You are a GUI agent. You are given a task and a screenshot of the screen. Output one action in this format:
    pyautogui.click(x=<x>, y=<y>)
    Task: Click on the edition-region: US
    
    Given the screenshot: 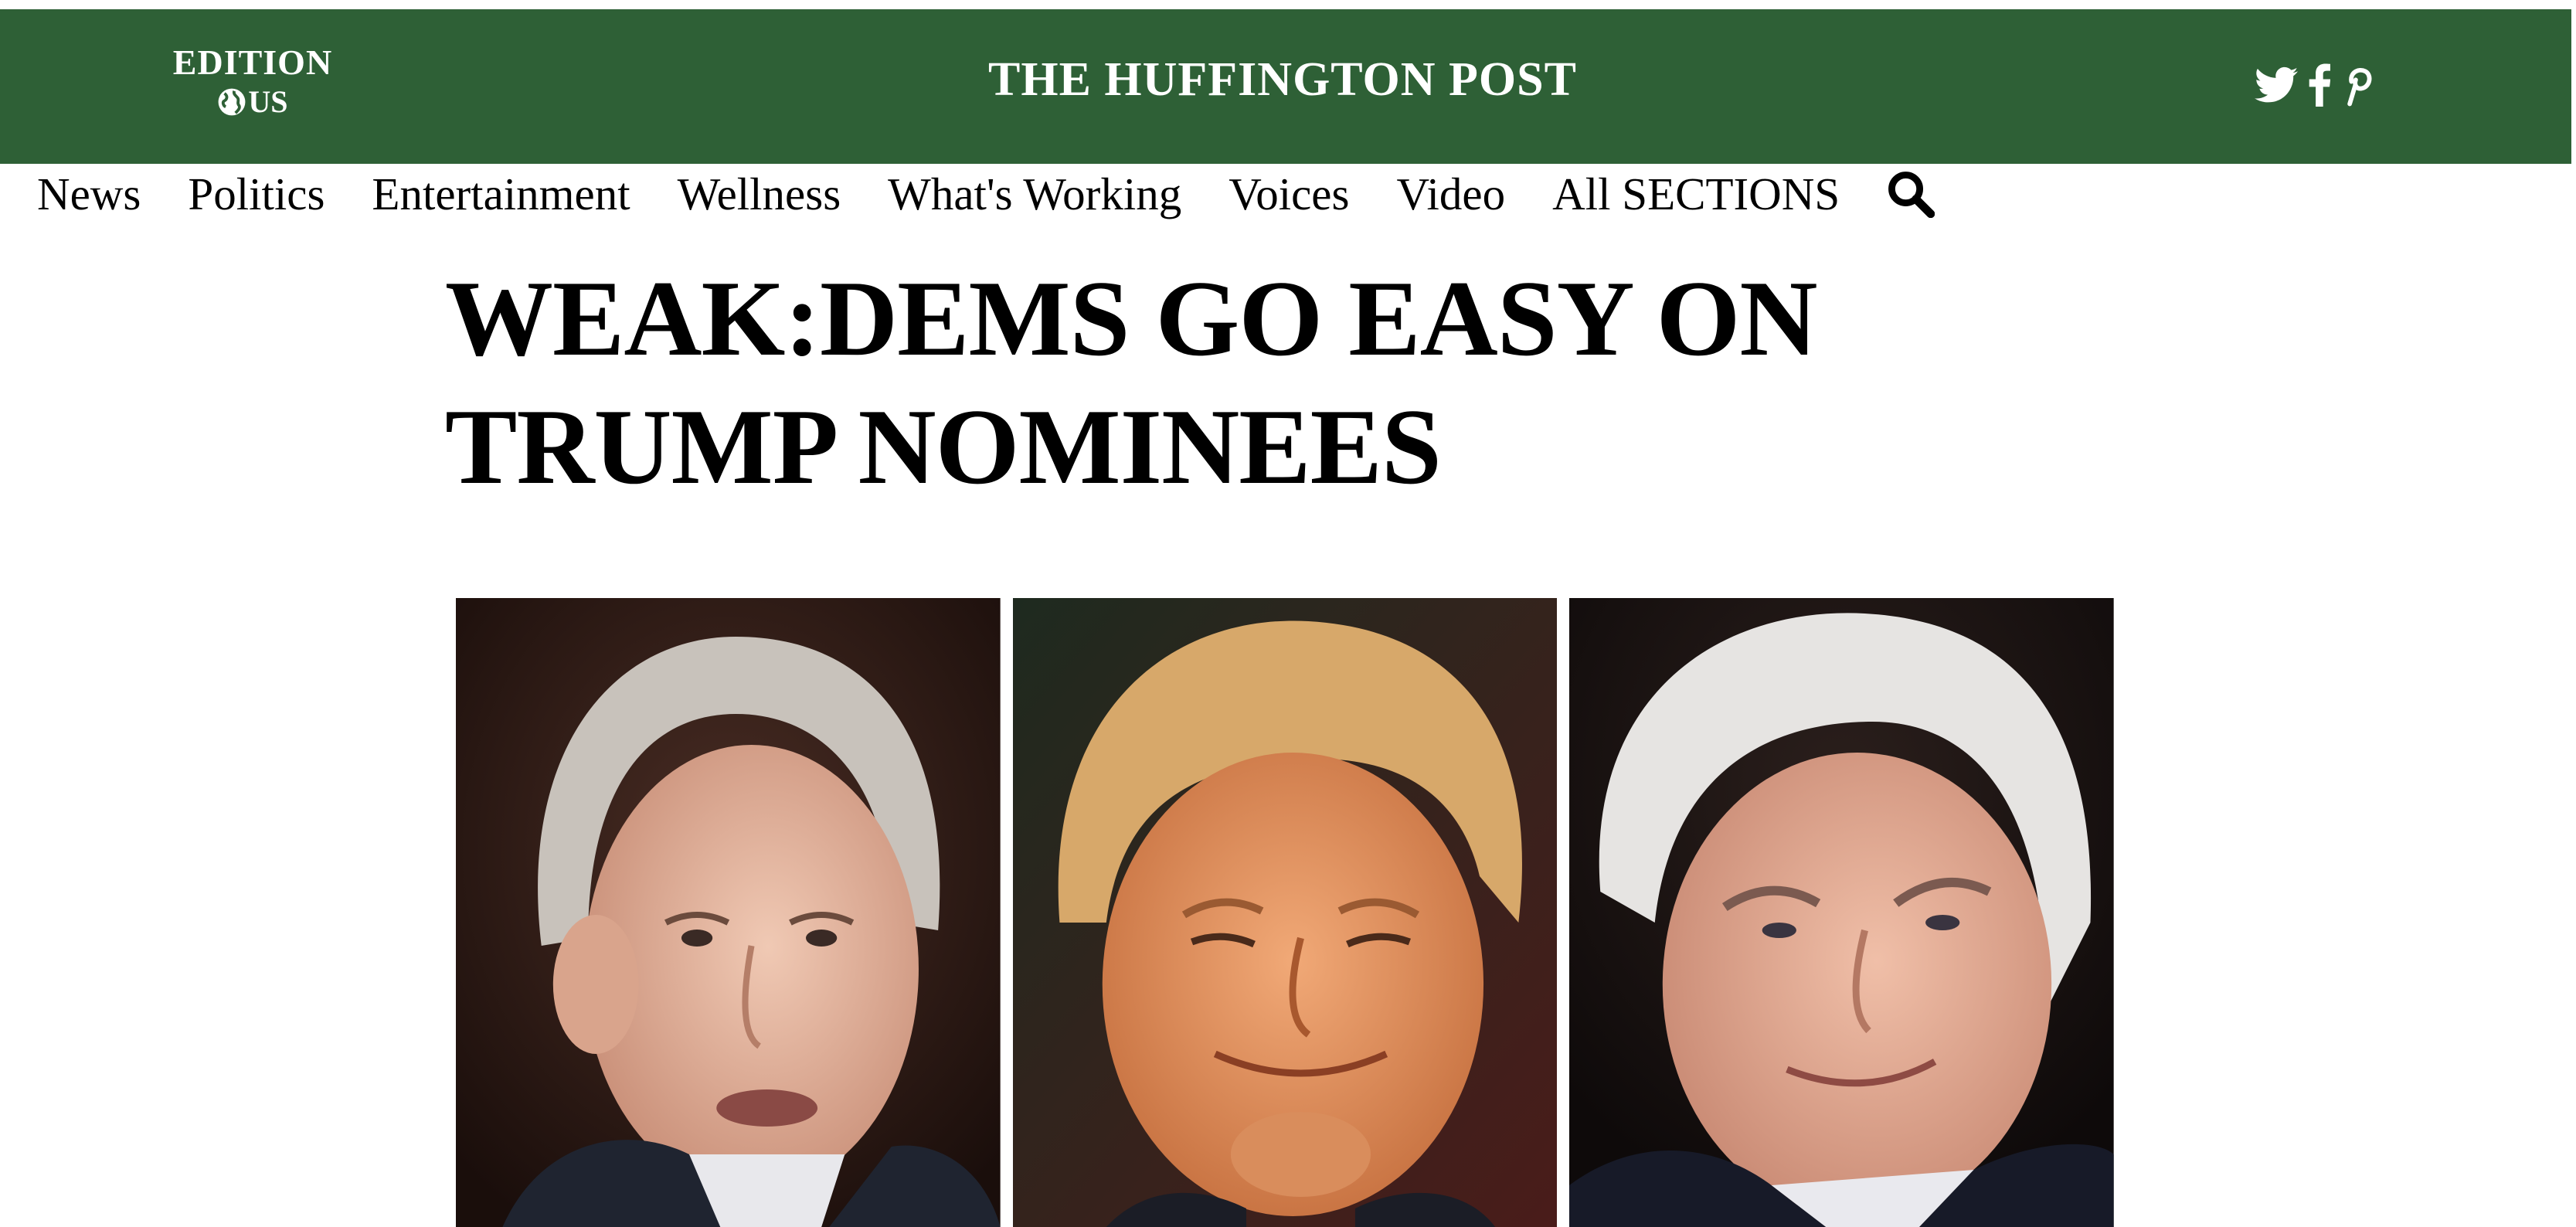 What is the action you would take?
    pyautogui.click(x=252, y=101)
    